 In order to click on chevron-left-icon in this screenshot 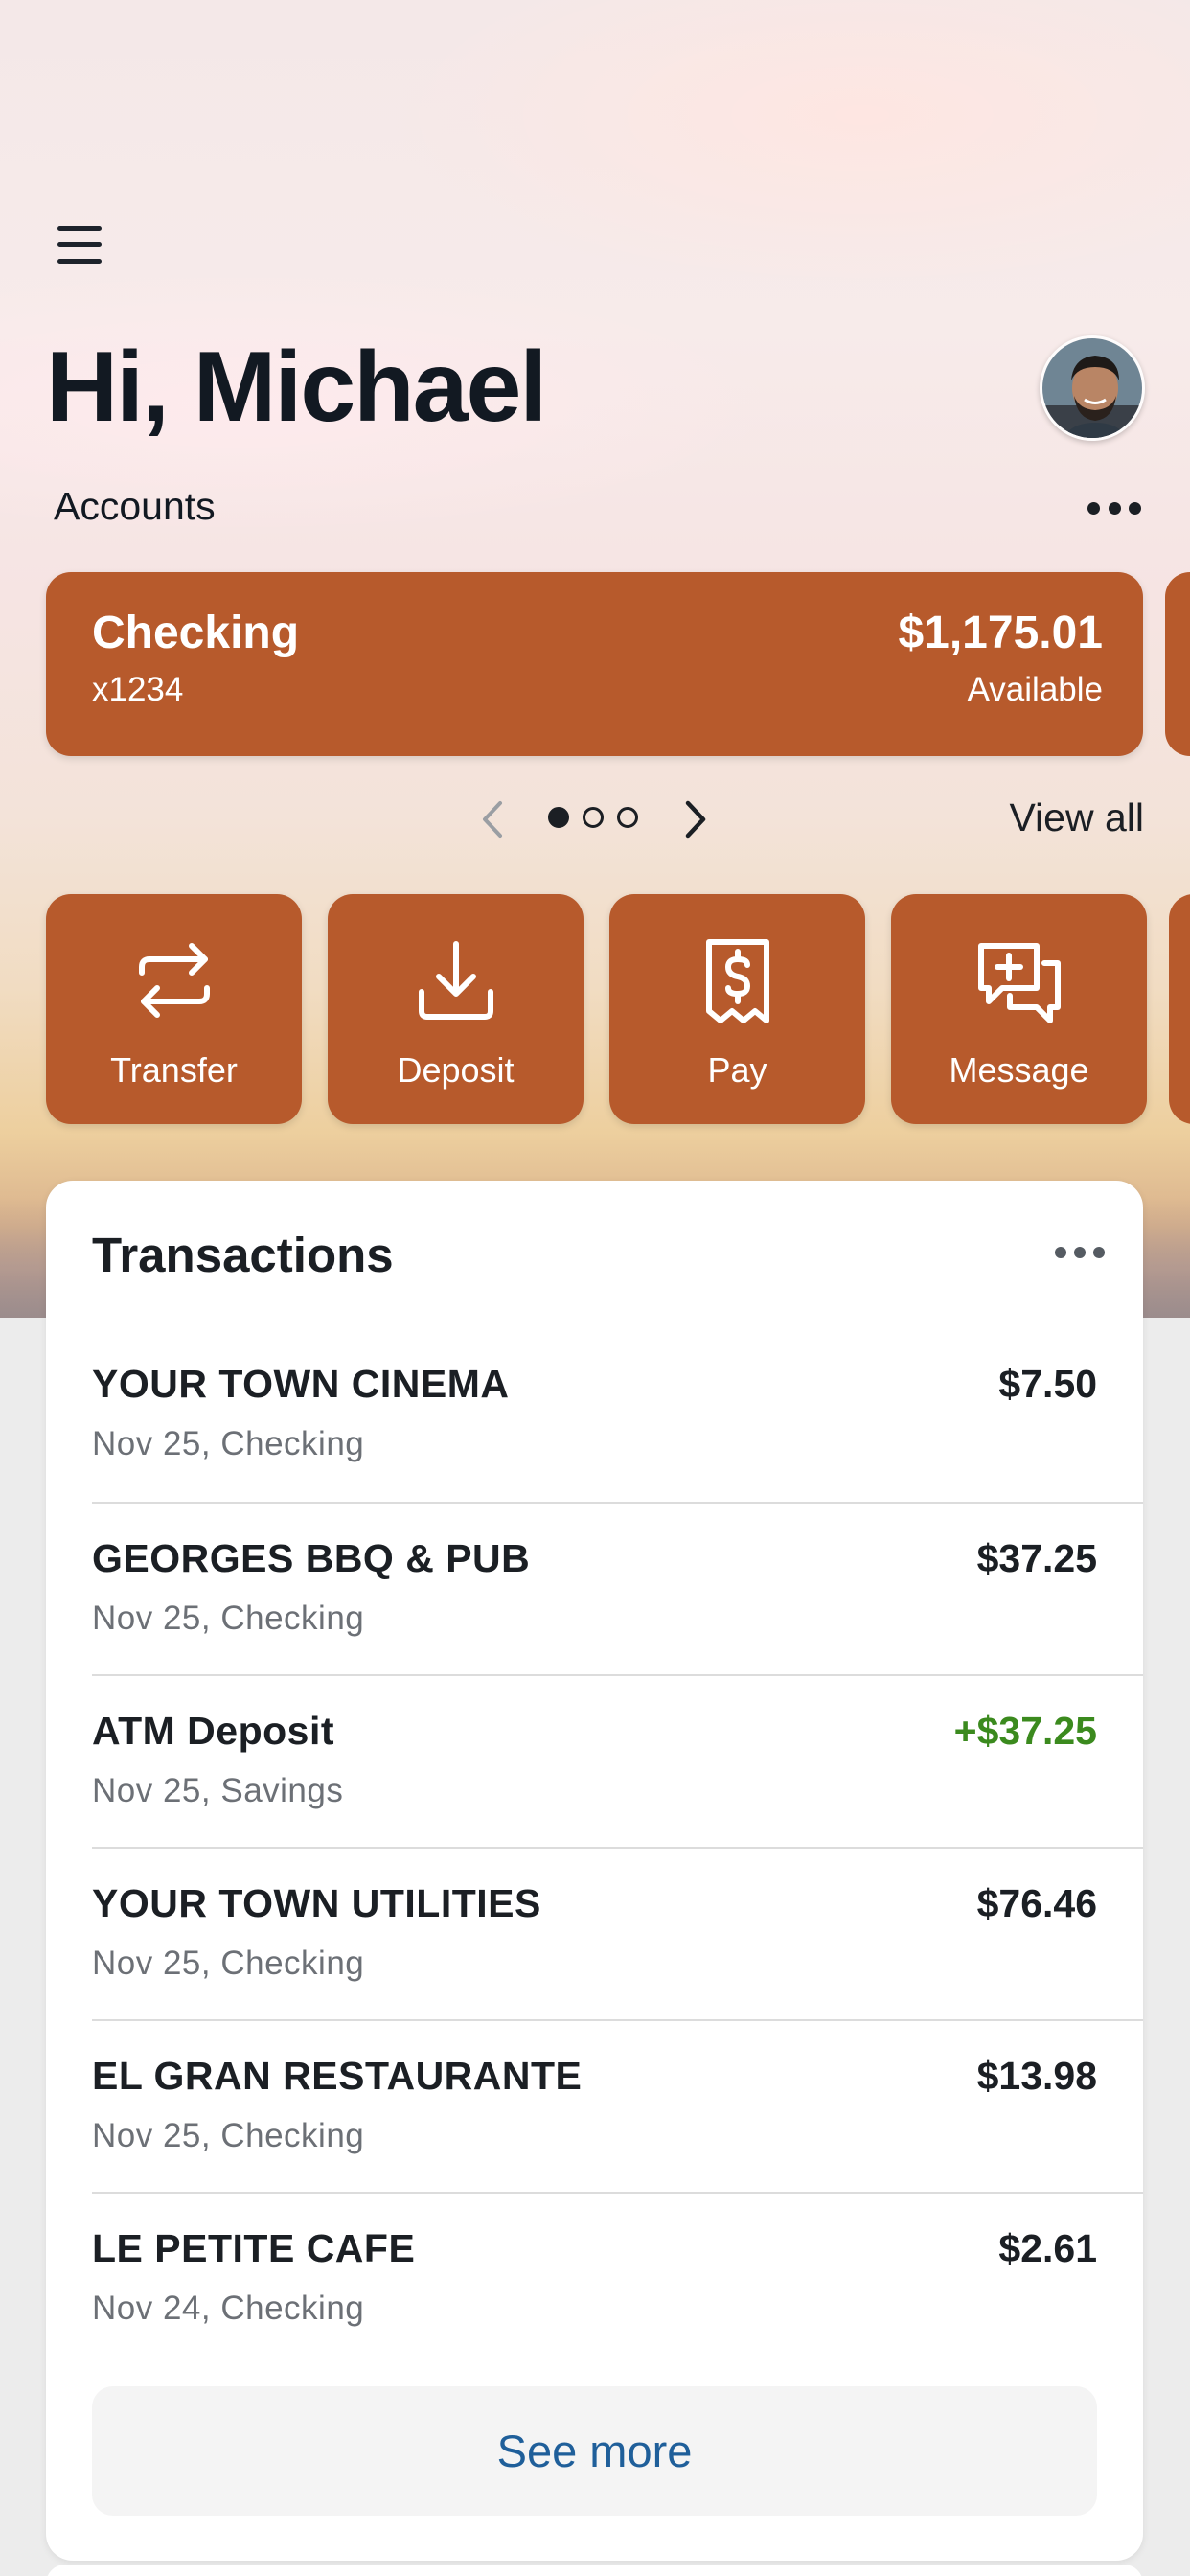, I will do `click(493, 819)`.